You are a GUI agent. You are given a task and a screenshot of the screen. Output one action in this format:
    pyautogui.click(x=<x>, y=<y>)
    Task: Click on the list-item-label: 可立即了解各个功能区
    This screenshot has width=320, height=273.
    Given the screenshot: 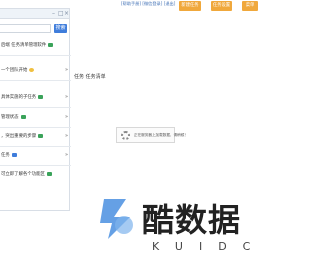 What is the action you would take?
    pyautogui.click(x=26, y=174)
    